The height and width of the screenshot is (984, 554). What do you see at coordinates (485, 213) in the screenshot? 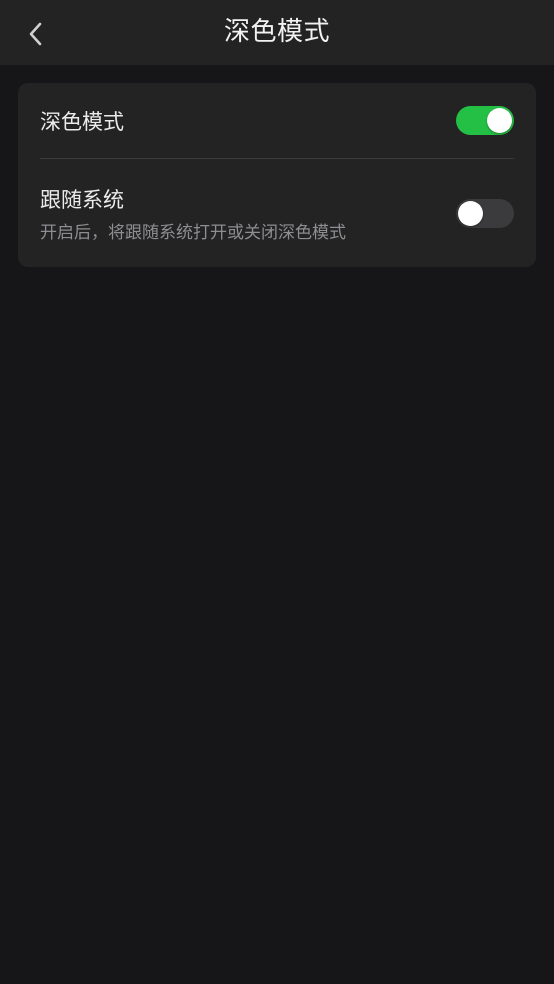
I see `follow-system-toggle` at bounding box center [485, 213].